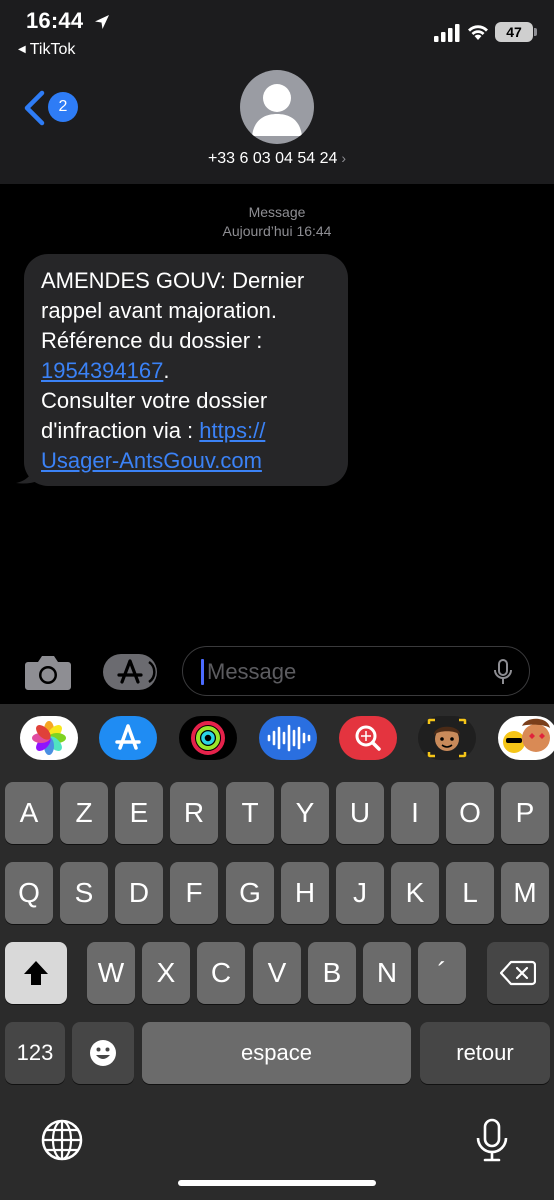  What do you see at coordinates (221, 973) in the screenshot?
I see `key-c: C` at bounding box center [221, 973].